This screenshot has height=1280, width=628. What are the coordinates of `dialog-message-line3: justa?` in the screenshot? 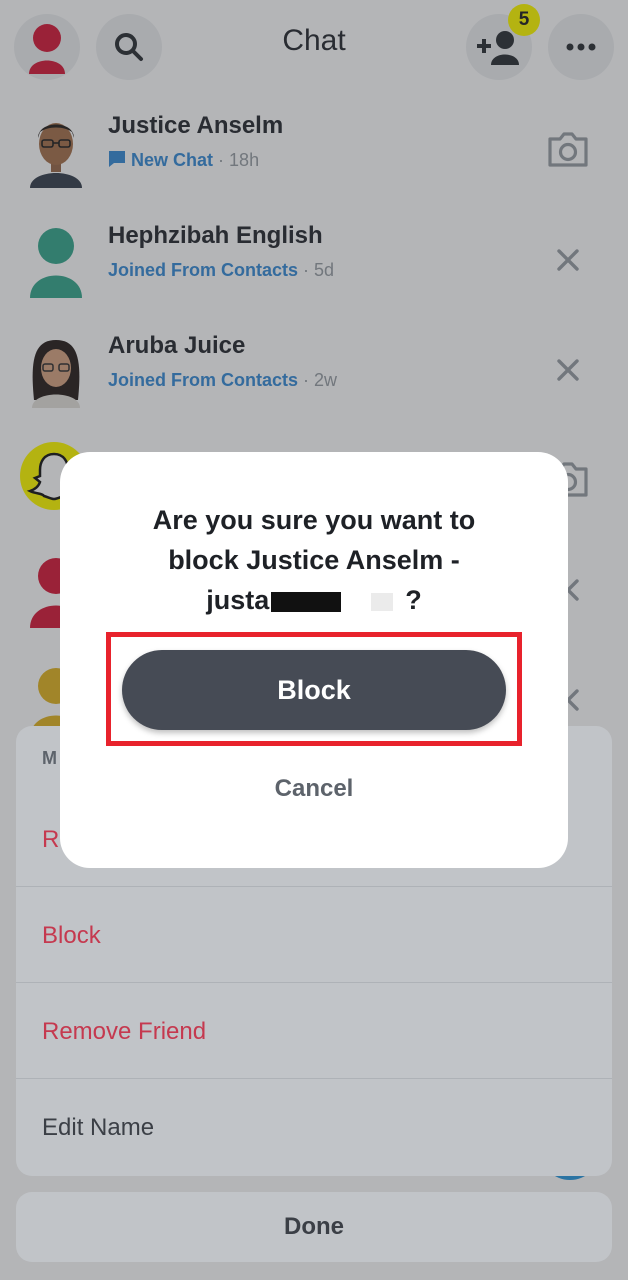 It's located at (314, 600).